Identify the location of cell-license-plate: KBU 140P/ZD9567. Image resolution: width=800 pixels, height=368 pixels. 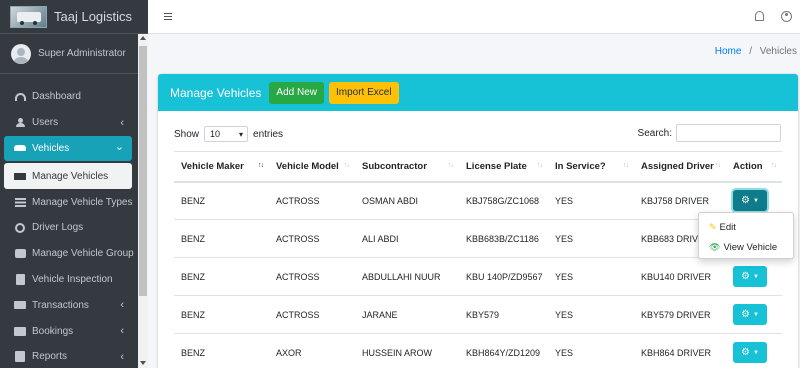
(503, 276).